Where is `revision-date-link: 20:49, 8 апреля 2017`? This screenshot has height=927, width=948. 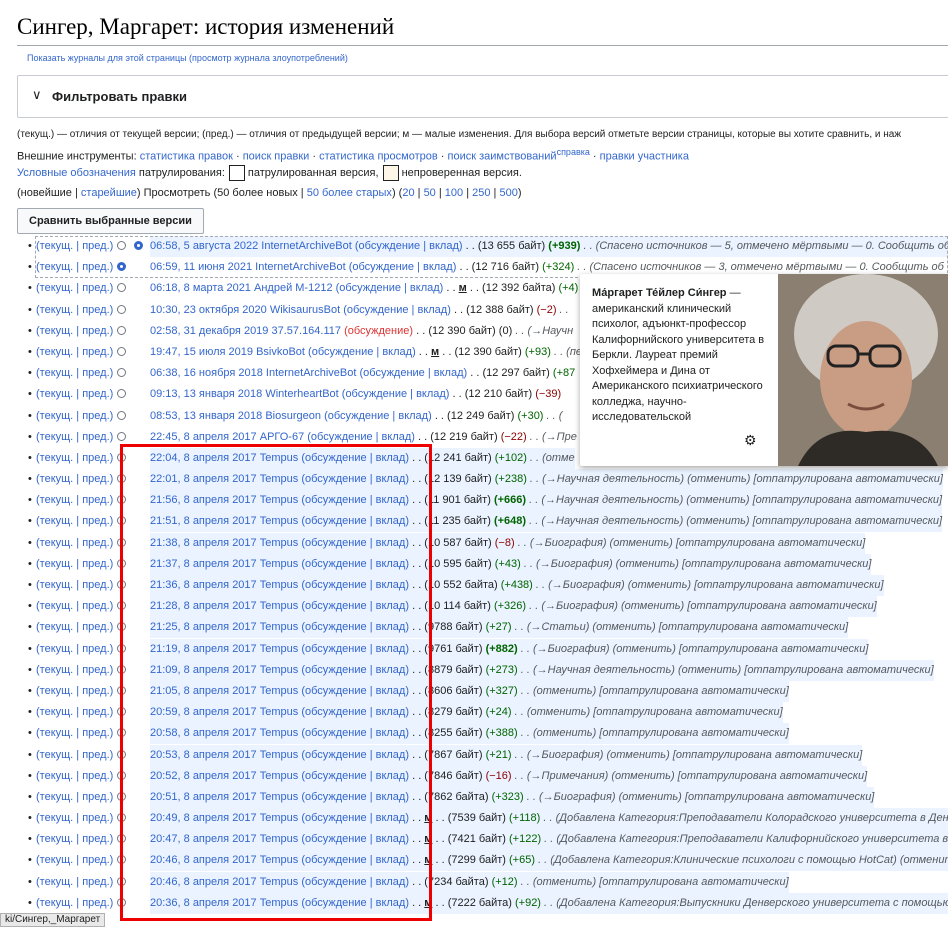
revision-date-link: 20:49, 8 апреля 2017 is located at coordinates (203, 818).